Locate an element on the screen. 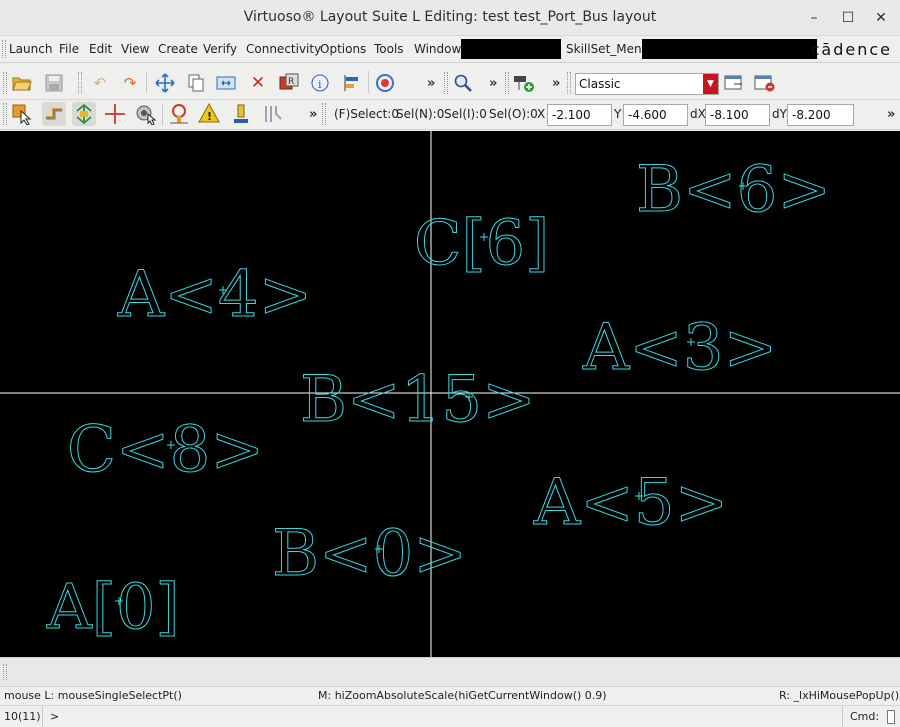 This screenshot has height=727, width=900. marker-icon is located at coordinates (241, 114).